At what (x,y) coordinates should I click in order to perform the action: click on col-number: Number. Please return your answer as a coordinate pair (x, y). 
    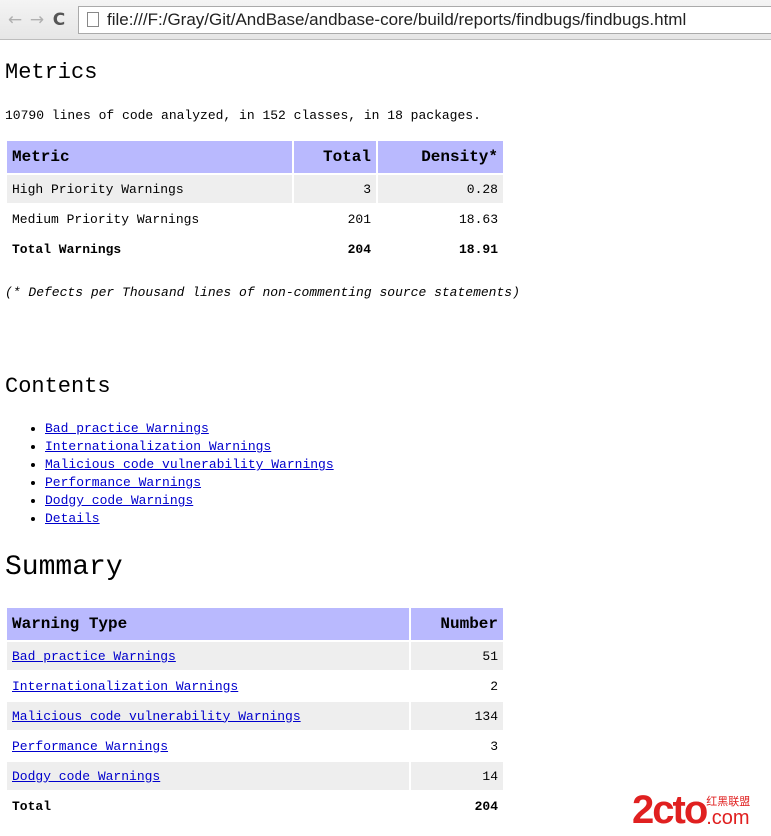
    Looking at the image, I should click on (457, 624).